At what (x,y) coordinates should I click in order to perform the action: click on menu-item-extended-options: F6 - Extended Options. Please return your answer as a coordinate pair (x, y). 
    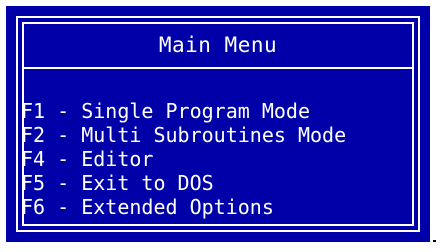
    Looking at the image, I should click on (183, 207).